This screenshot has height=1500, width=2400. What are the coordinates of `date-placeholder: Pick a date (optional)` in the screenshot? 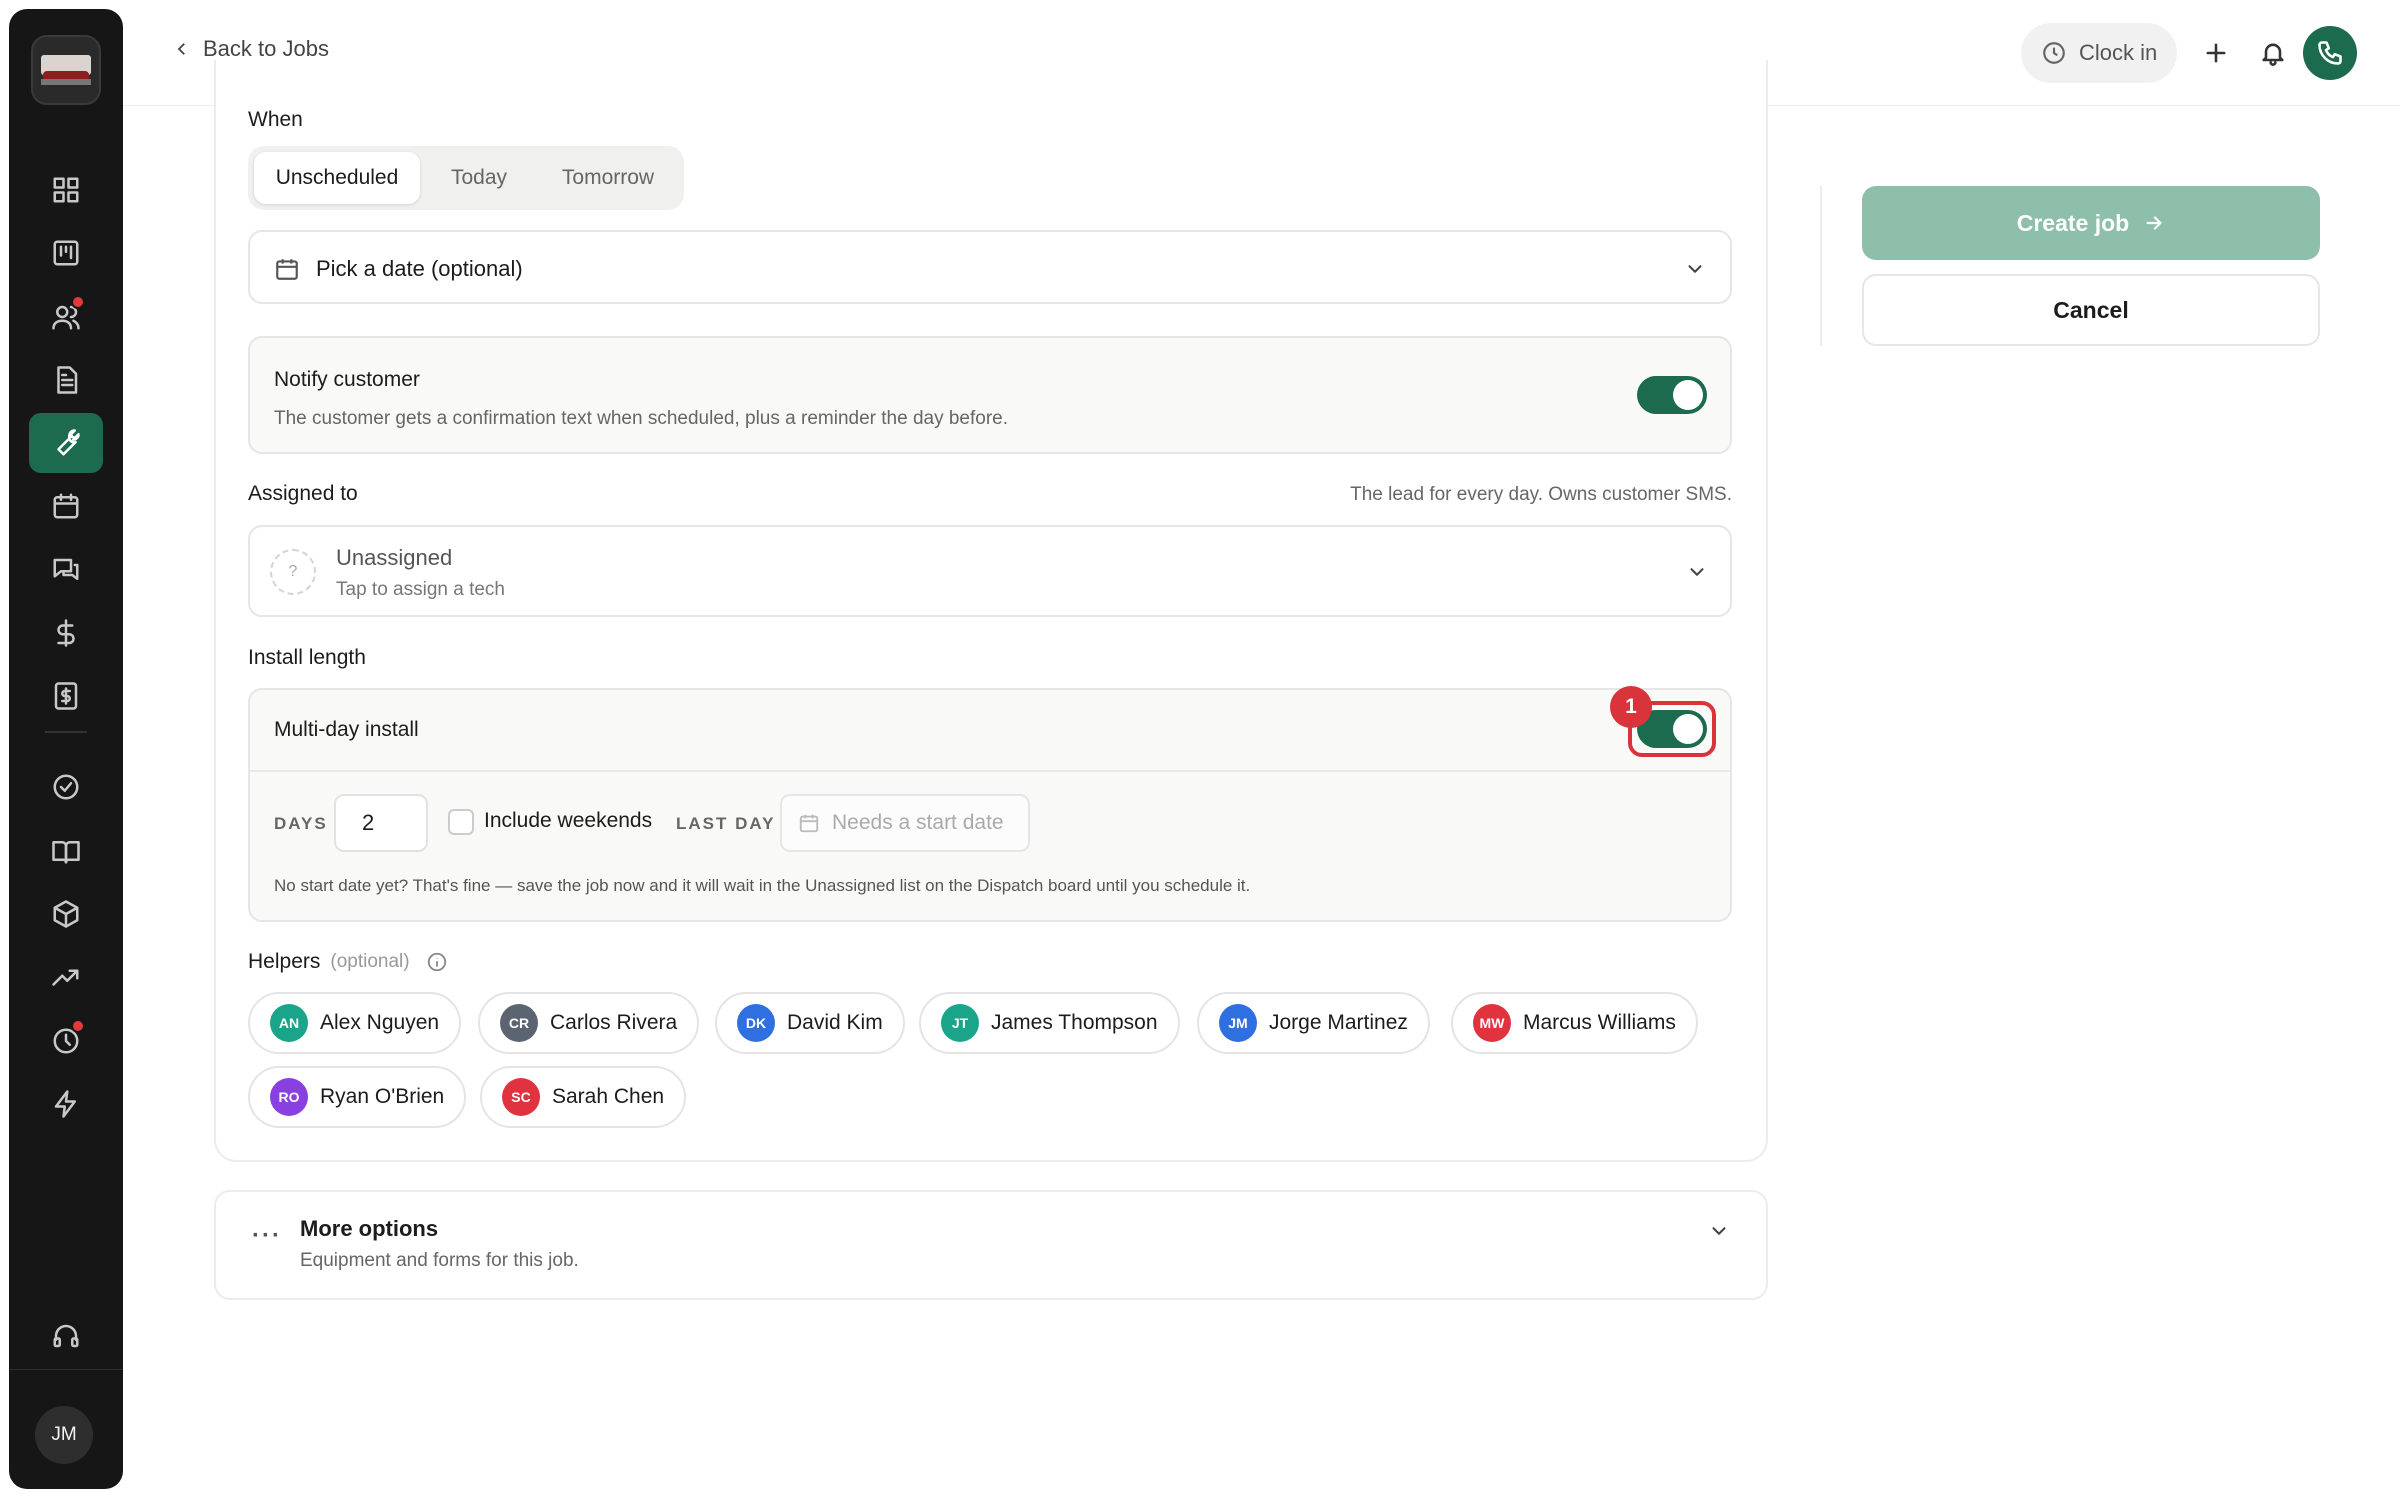 It's located at (419, 268).